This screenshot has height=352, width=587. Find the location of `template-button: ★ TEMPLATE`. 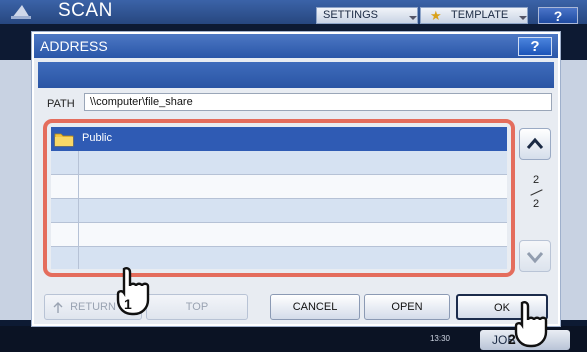

template-button: ★ TEMPLATE is located at coordinates (474, 15).